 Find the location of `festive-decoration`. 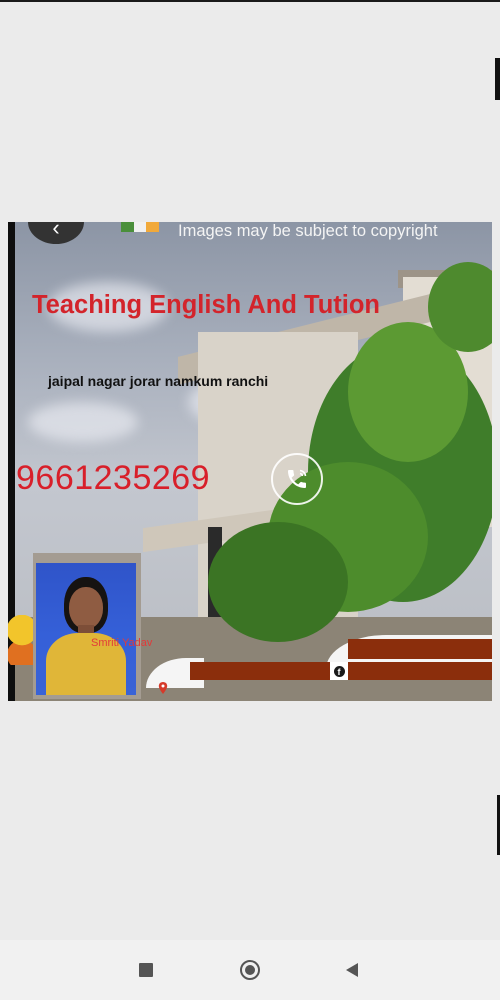

festive-decoration is located at coordinates (22, 640).